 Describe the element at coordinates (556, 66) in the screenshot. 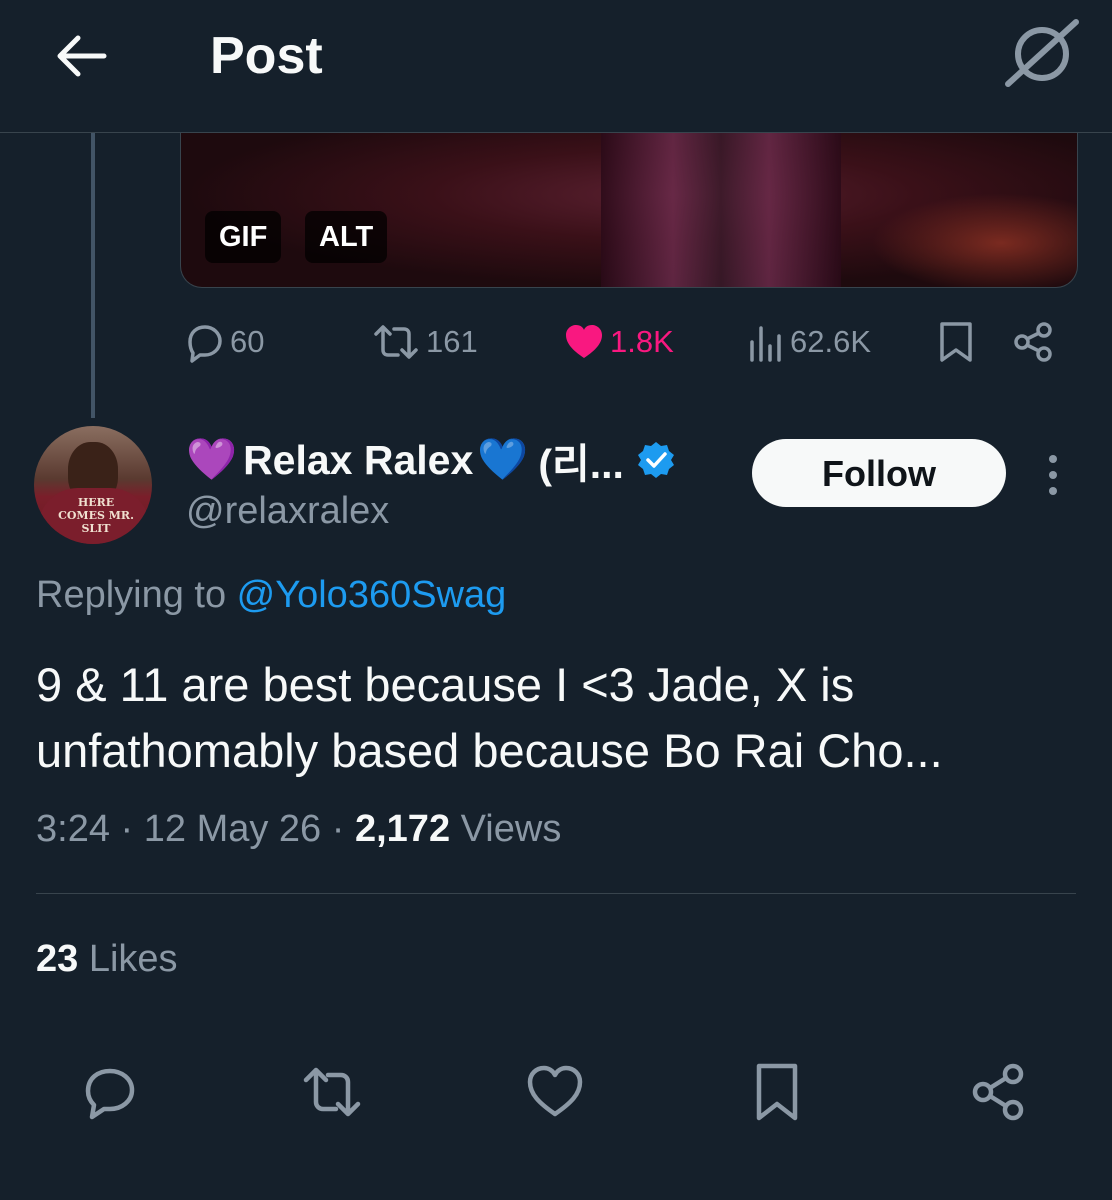

I see `top-bar: Post` at that location.